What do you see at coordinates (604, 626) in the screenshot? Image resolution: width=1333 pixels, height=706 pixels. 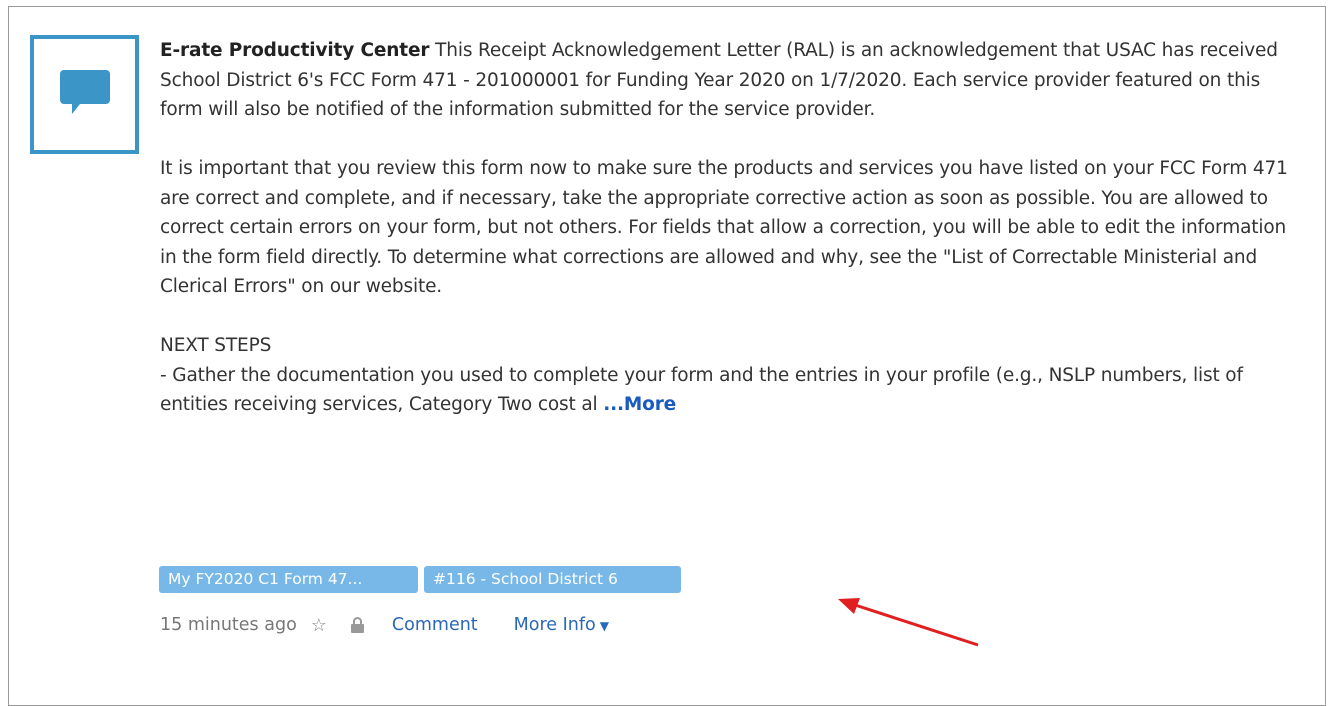 I see `caret-down-icon: ▼` at bounding box center [604, 626].